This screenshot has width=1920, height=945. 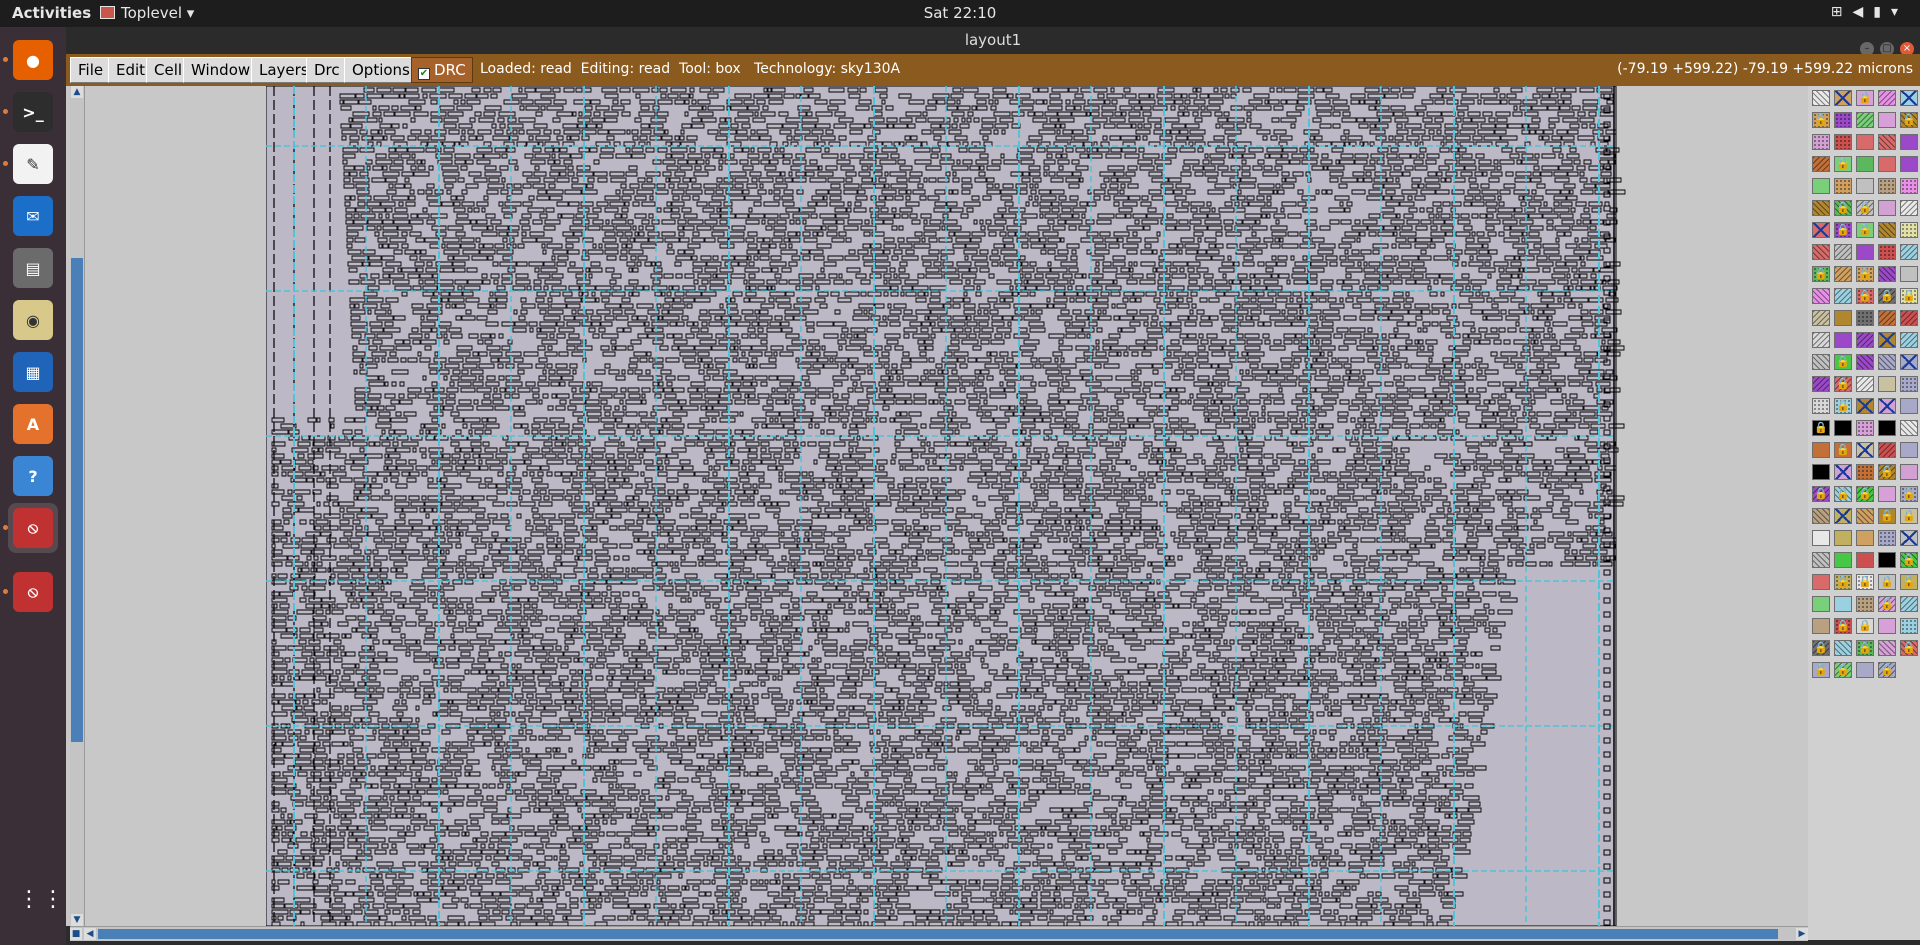 I want to click on dock-thunderbird: ✉, so click(x=33, y=216).